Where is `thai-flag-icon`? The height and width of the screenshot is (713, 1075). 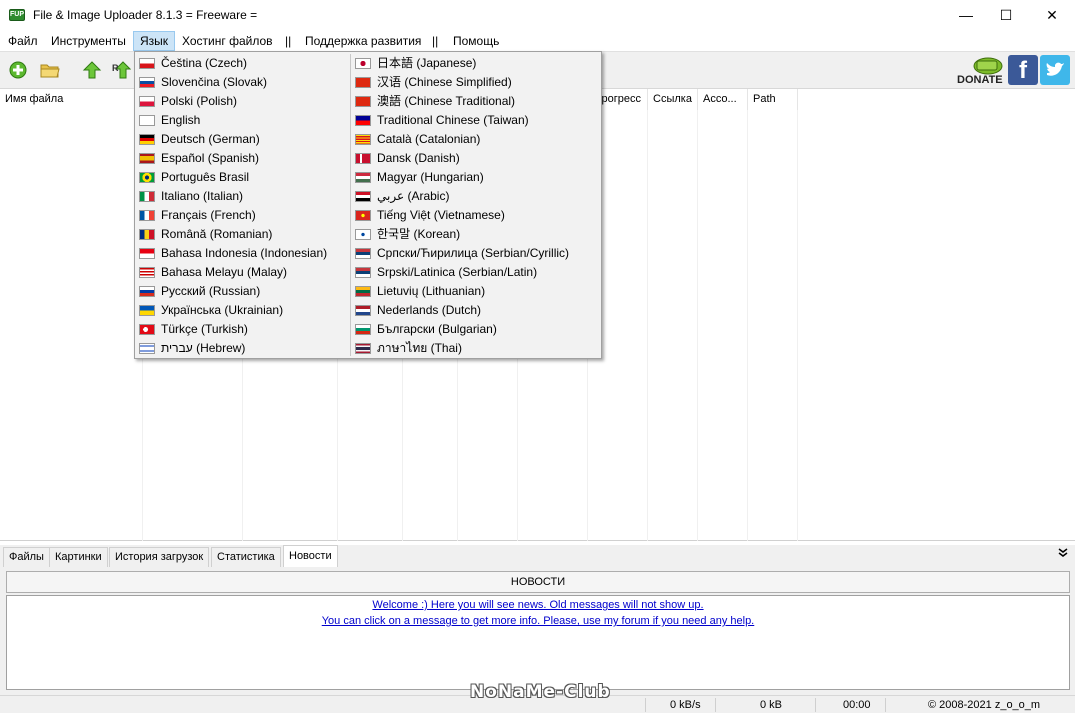
thai-flag-icon is located at coordinates (363, 348).